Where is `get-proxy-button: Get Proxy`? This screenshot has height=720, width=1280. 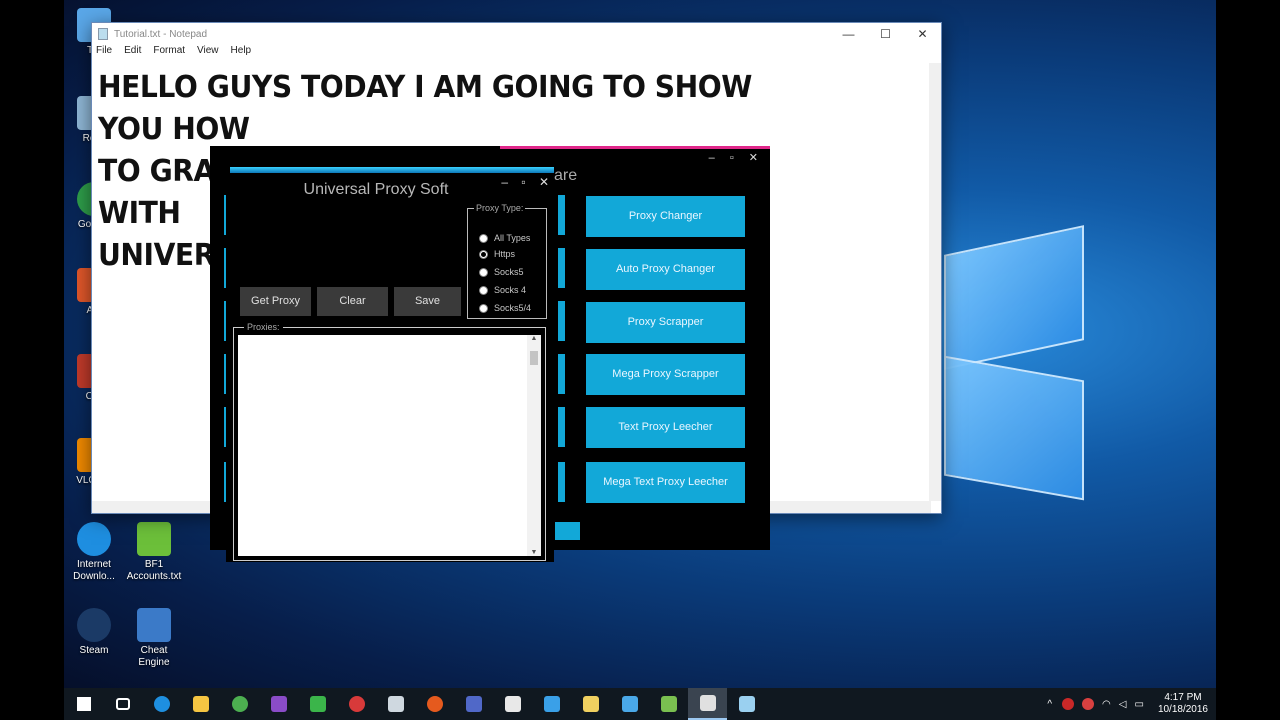 get-proxy-button: Get Proxy is located at coordinates (275, 301).